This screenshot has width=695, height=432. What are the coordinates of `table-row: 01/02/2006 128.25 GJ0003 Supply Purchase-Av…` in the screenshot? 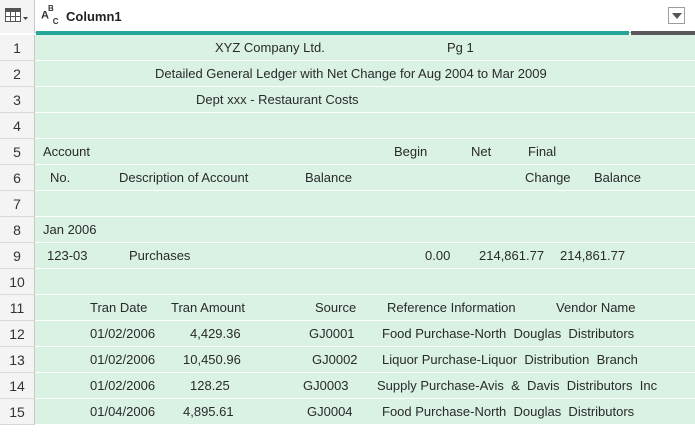 It's located at (365, 386).